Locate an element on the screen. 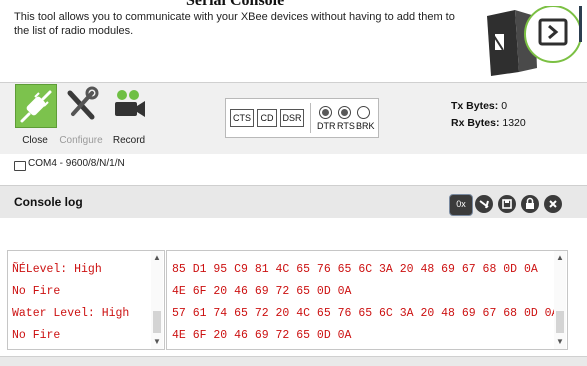 This screenshot has width=587, height=366. rx-bytes-value: 1320 is located at coordinates (514, 123).